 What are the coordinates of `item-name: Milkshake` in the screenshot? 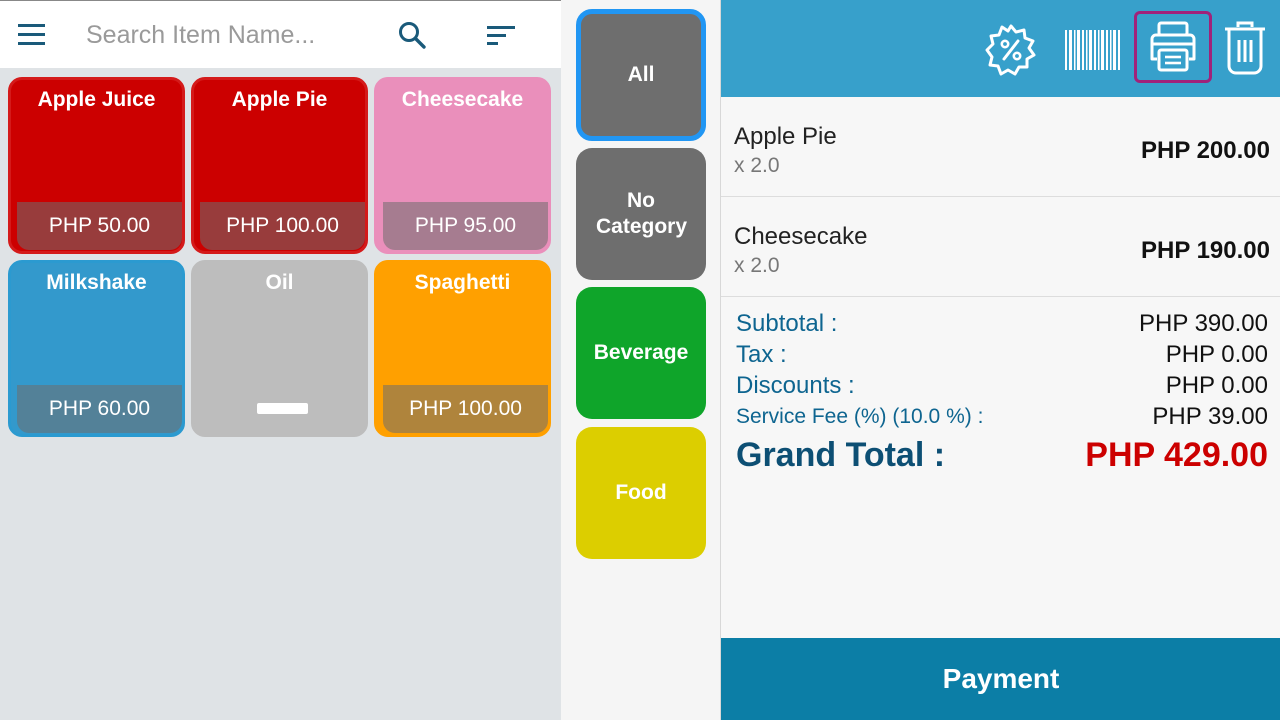 It's located at (96, 282).